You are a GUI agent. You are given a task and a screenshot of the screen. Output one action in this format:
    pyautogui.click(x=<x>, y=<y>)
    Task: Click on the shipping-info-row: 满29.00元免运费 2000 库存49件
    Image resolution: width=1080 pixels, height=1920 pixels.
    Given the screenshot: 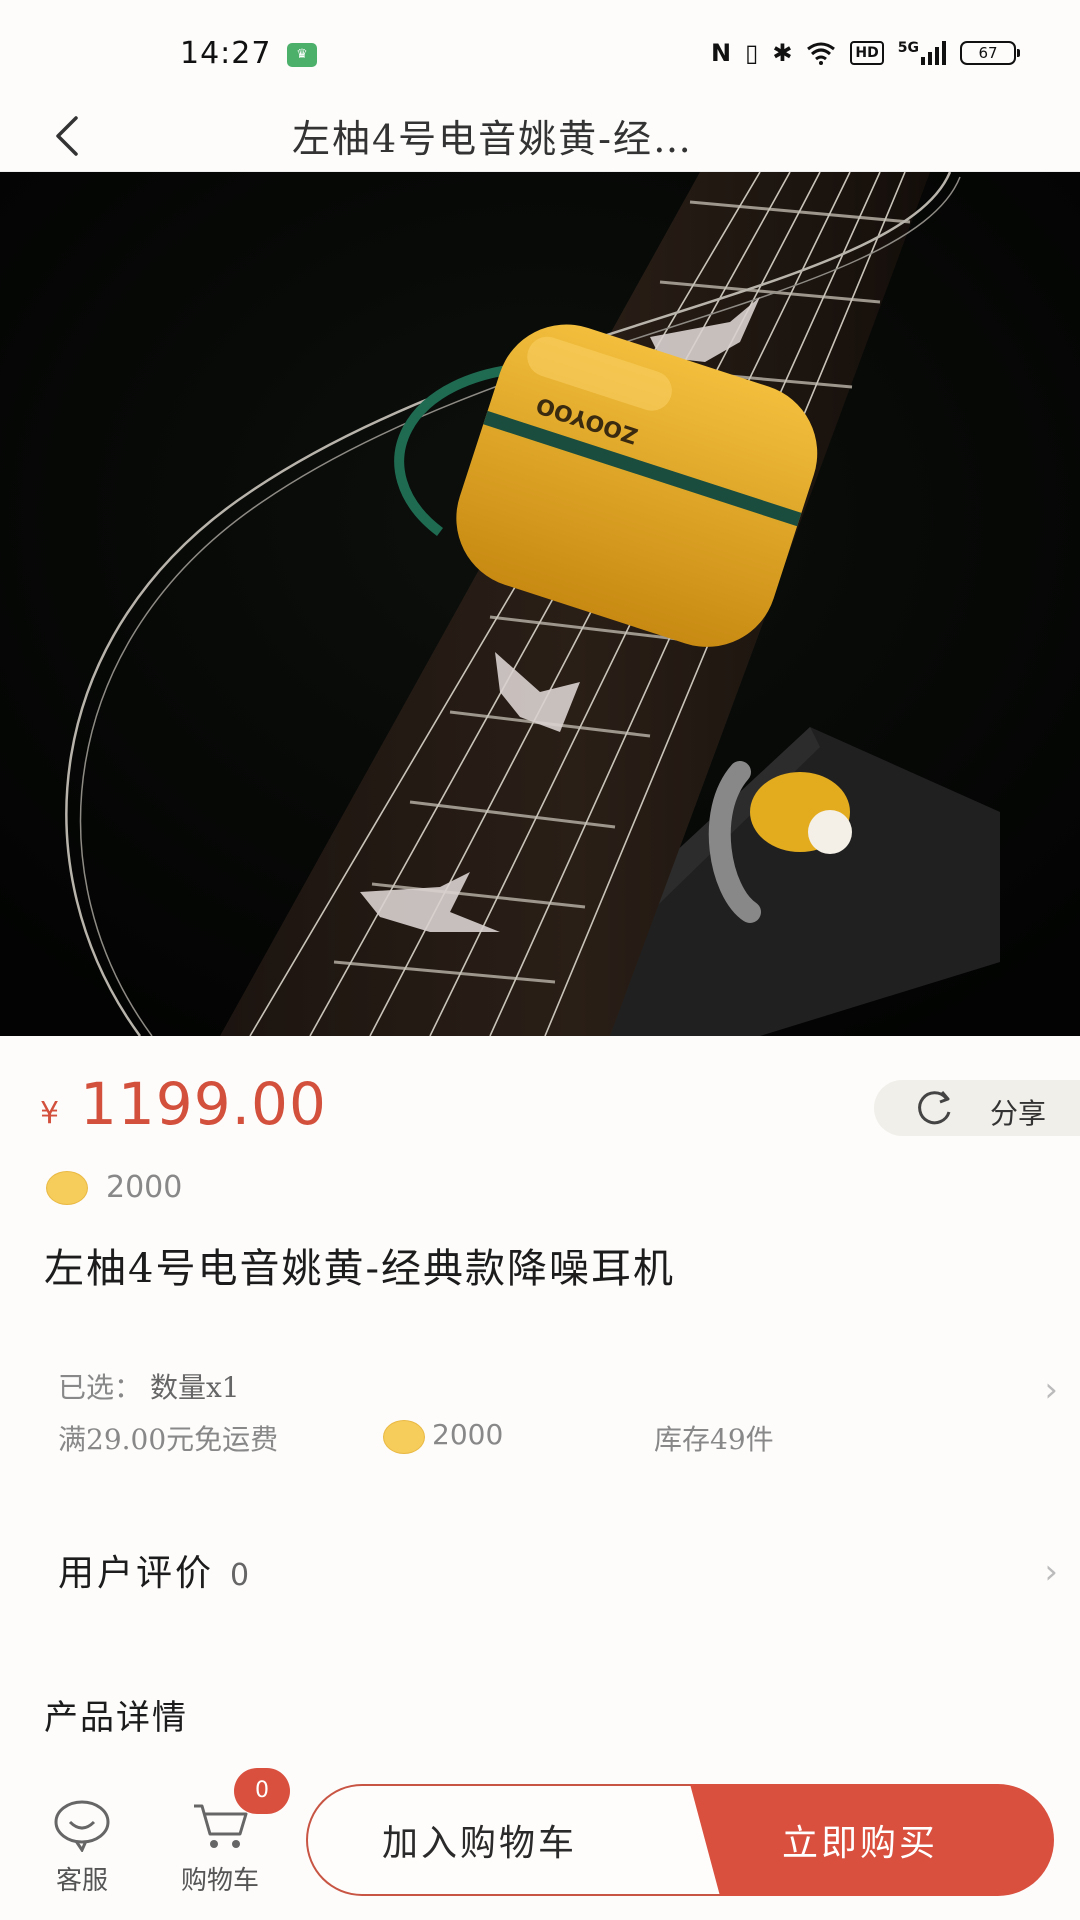 What is the action you would take?
    pyautogui.click(x=558, y=1443)
    